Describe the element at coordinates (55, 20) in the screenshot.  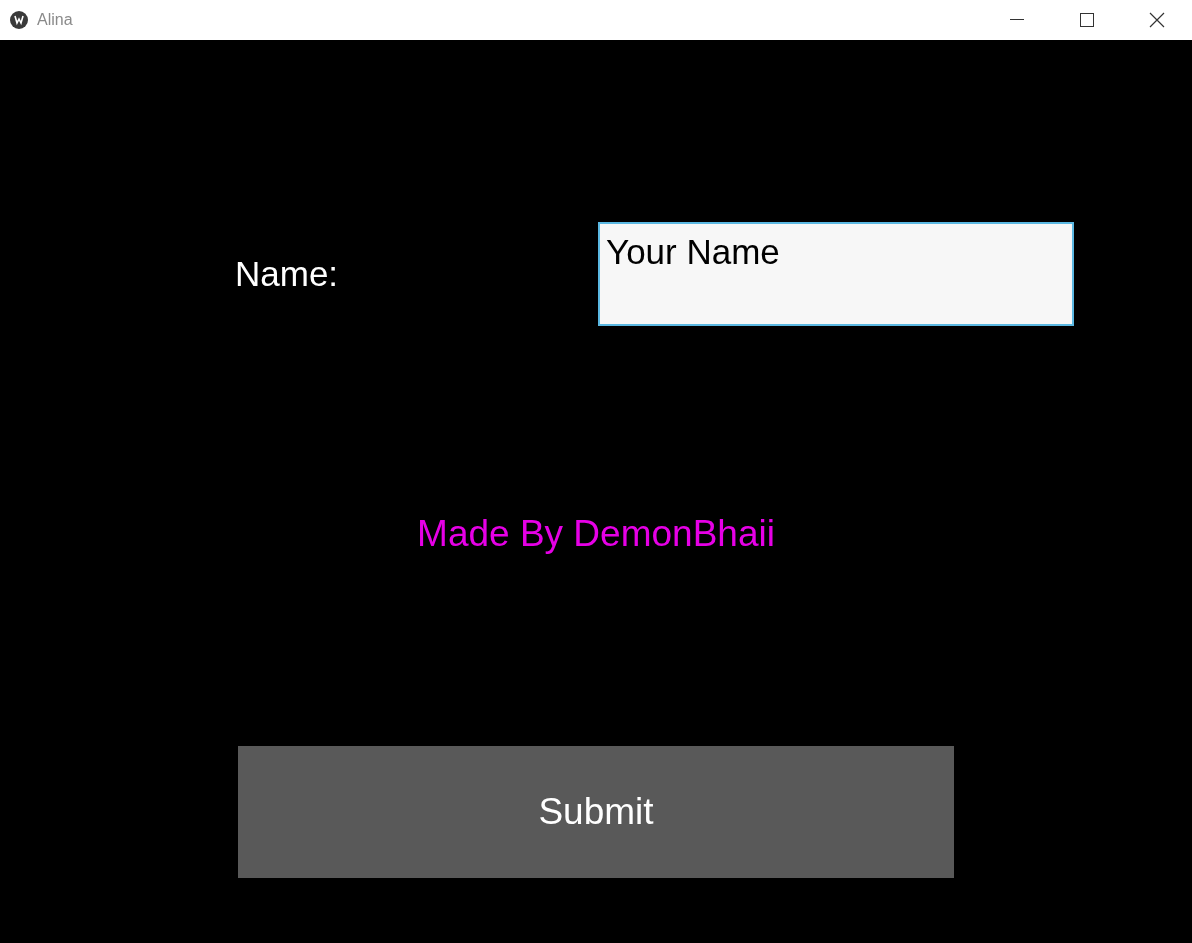
I see `window-title: Alina` at that location.